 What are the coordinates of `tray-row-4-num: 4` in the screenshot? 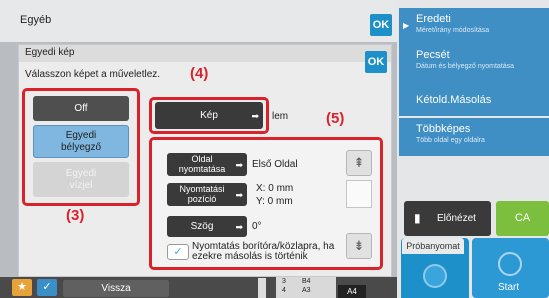 It's located at (284, 290).